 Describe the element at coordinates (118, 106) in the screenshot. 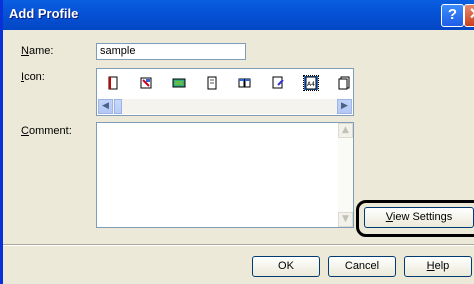

I see `scroll-thumb` at that location.